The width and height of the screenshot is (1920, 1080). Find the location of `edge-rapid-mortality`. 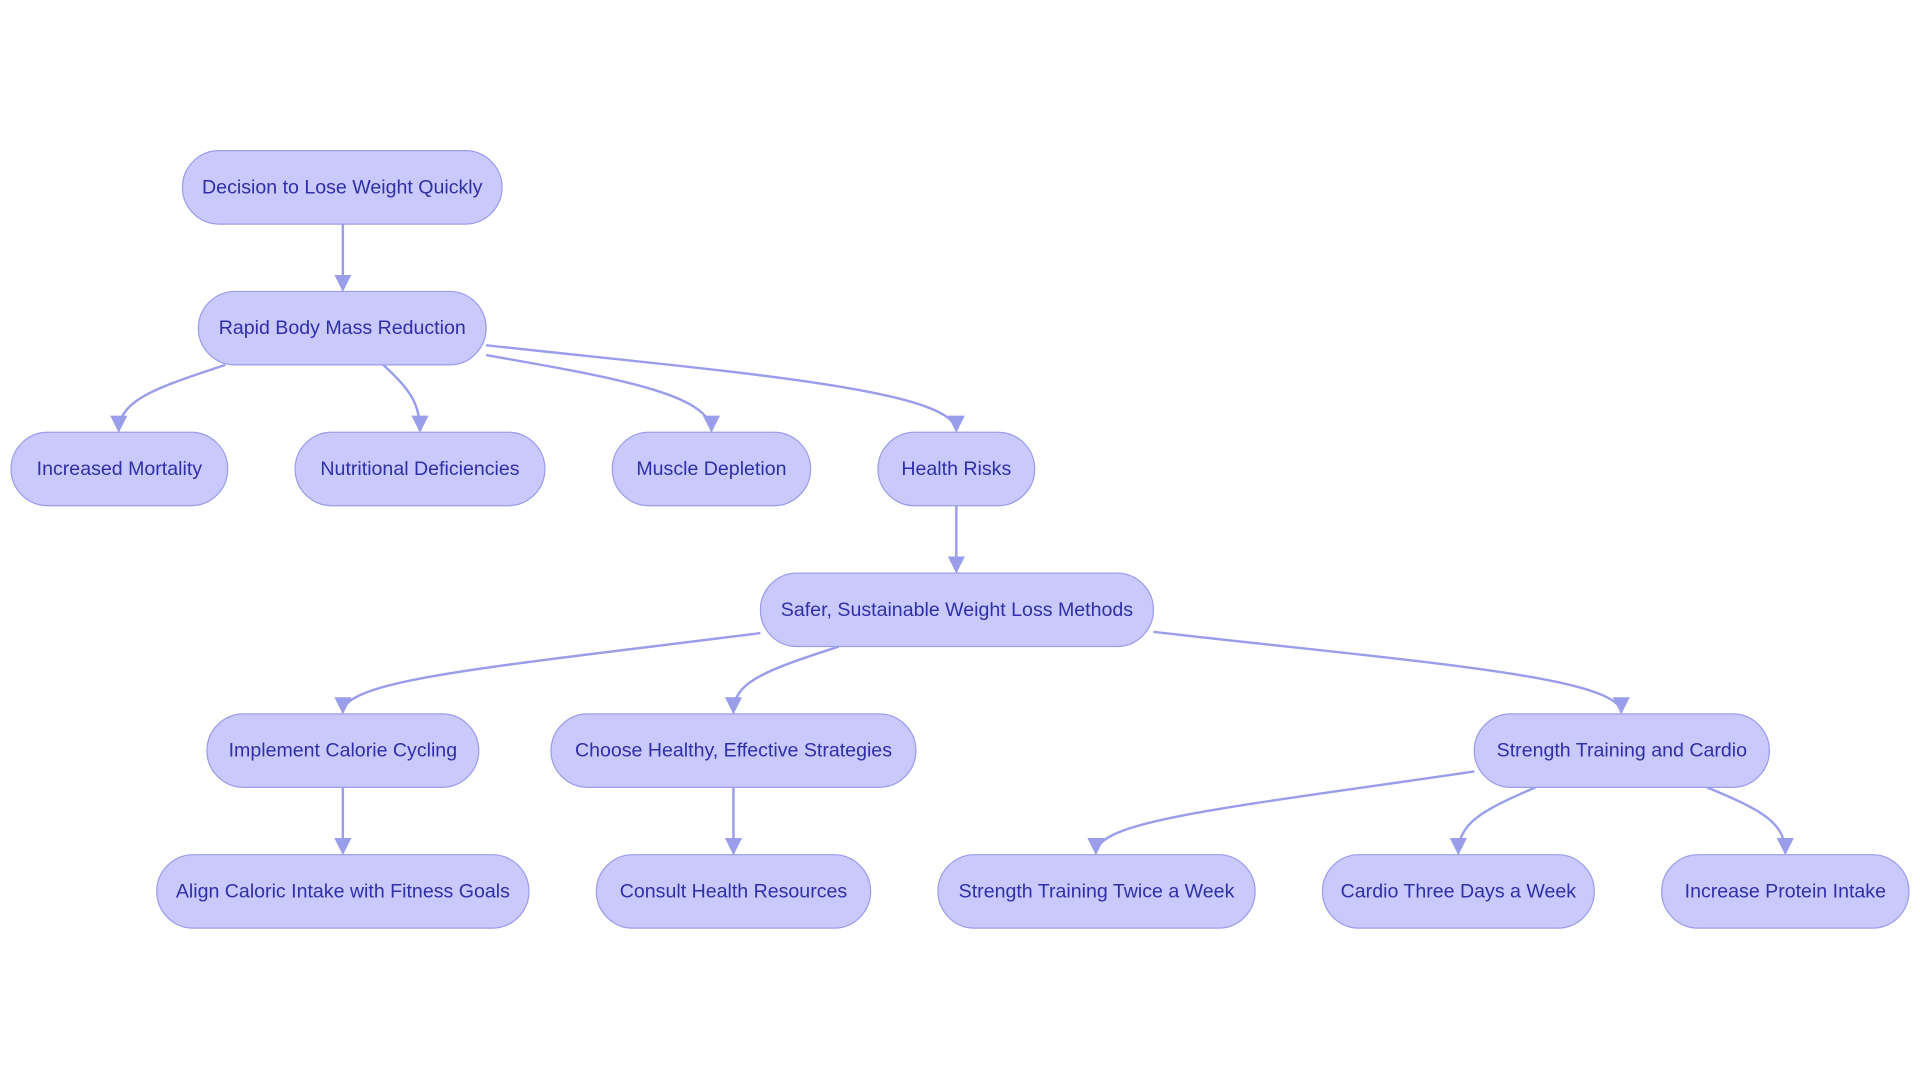

edge-rapid-mortality is located at coordinates (168, 398).